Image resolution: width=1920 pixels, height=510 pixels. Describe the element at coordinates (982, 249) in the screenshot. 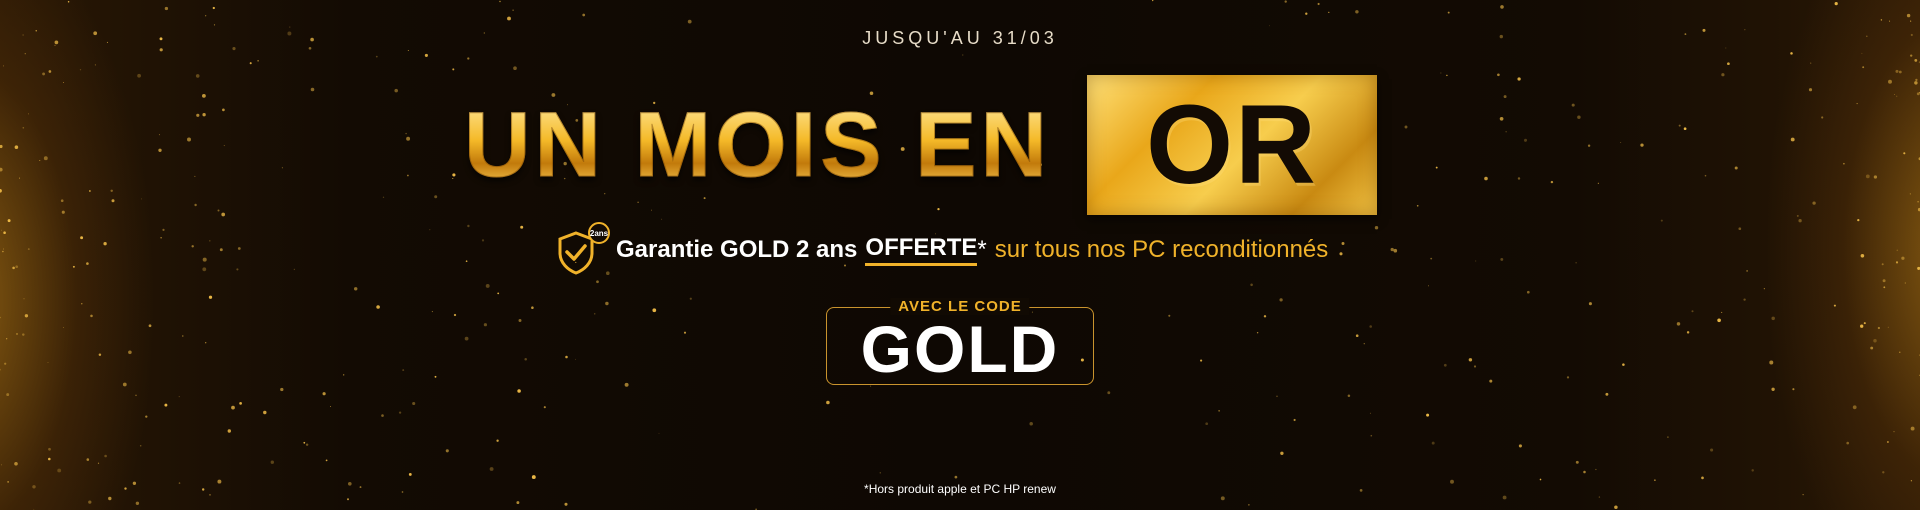

I see `guarantee-star: *` at that location.